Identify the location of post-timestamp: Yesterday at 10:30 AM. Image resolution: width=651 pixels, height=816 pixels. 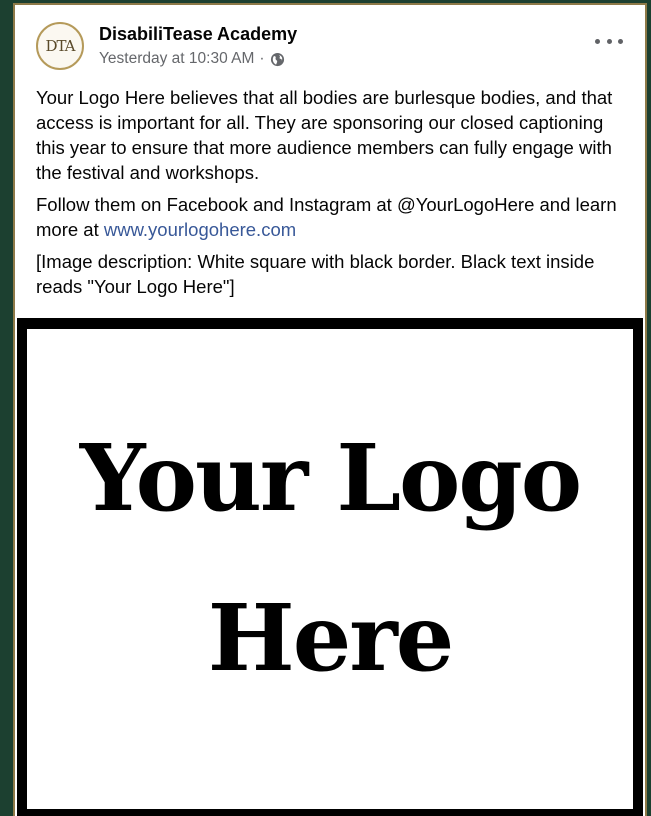
(176, 59).